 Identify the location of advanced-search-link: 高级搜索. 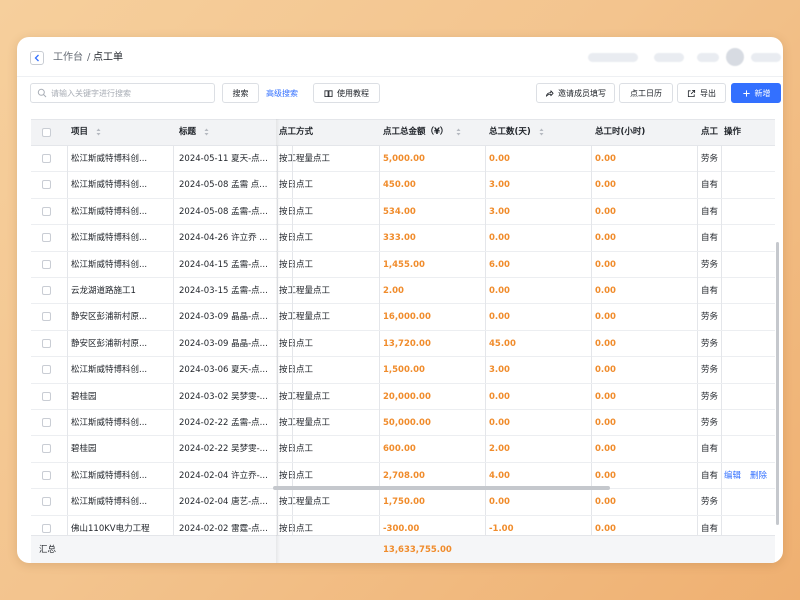
(282, 93).